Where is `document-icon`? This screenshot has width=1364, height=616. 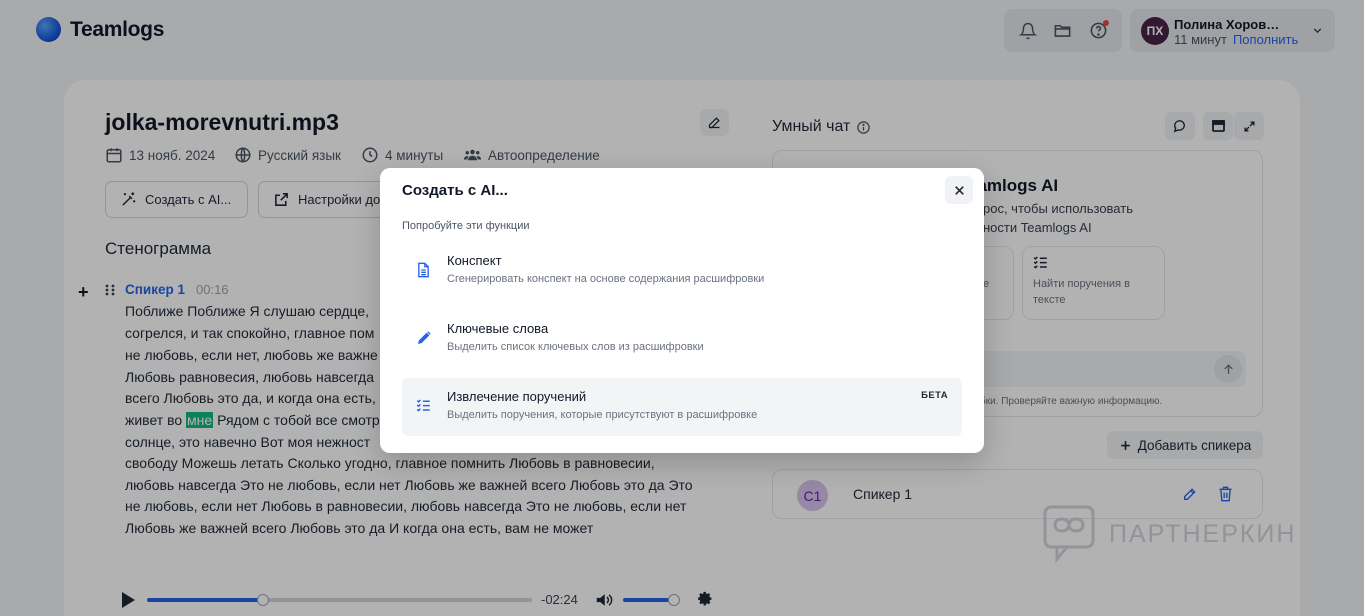 document-icon is located at coordinates (423, 270).